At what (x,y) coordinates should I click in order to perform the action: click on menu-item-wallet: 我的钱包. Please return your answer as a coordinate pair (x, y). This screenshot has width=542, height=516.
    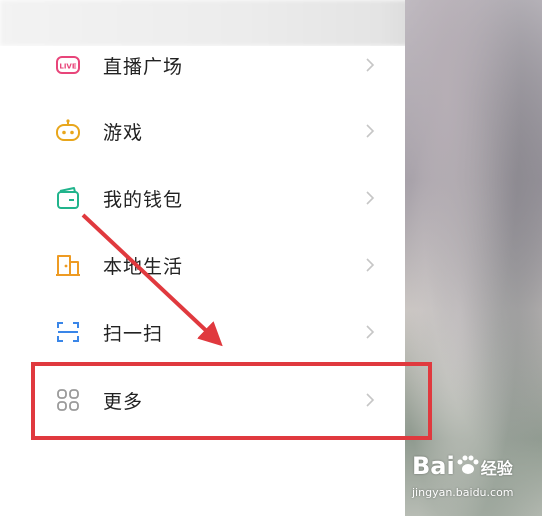
    Looking at the image, I should click on (202, 198).